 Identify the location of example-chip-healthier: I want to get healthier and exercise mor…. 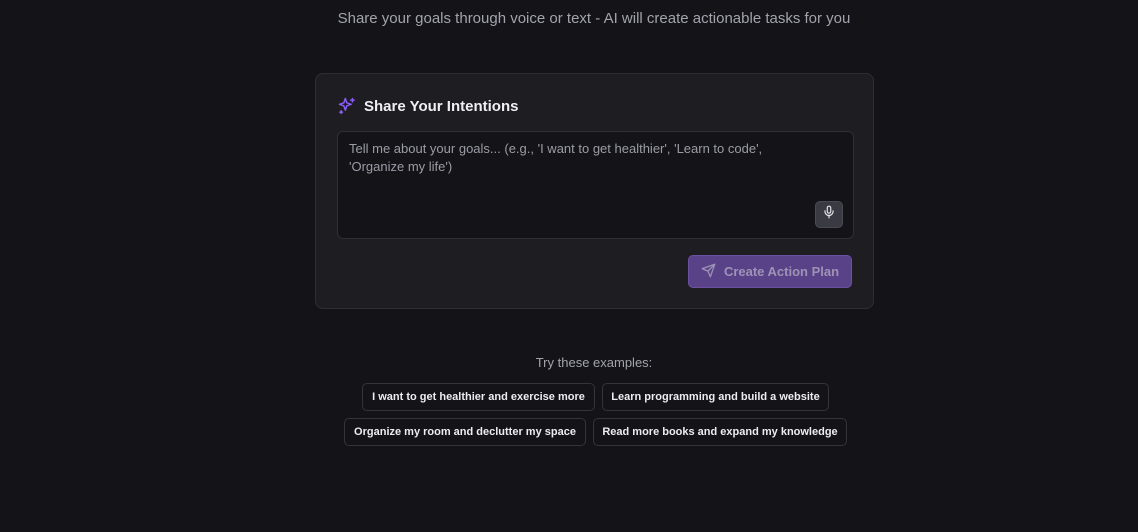
(478, 397).